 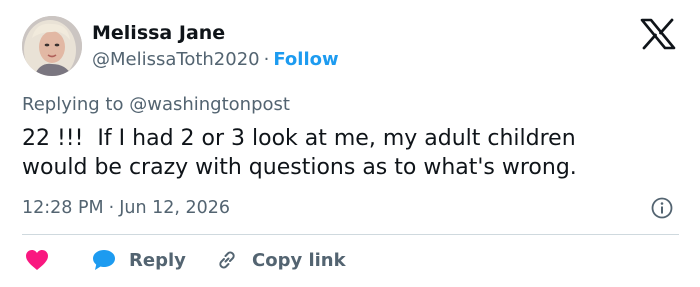 What do you see at coordinates (305, 59) in the screenshot?
I see `follow-button: Follow` at bounding box center [305, 59].